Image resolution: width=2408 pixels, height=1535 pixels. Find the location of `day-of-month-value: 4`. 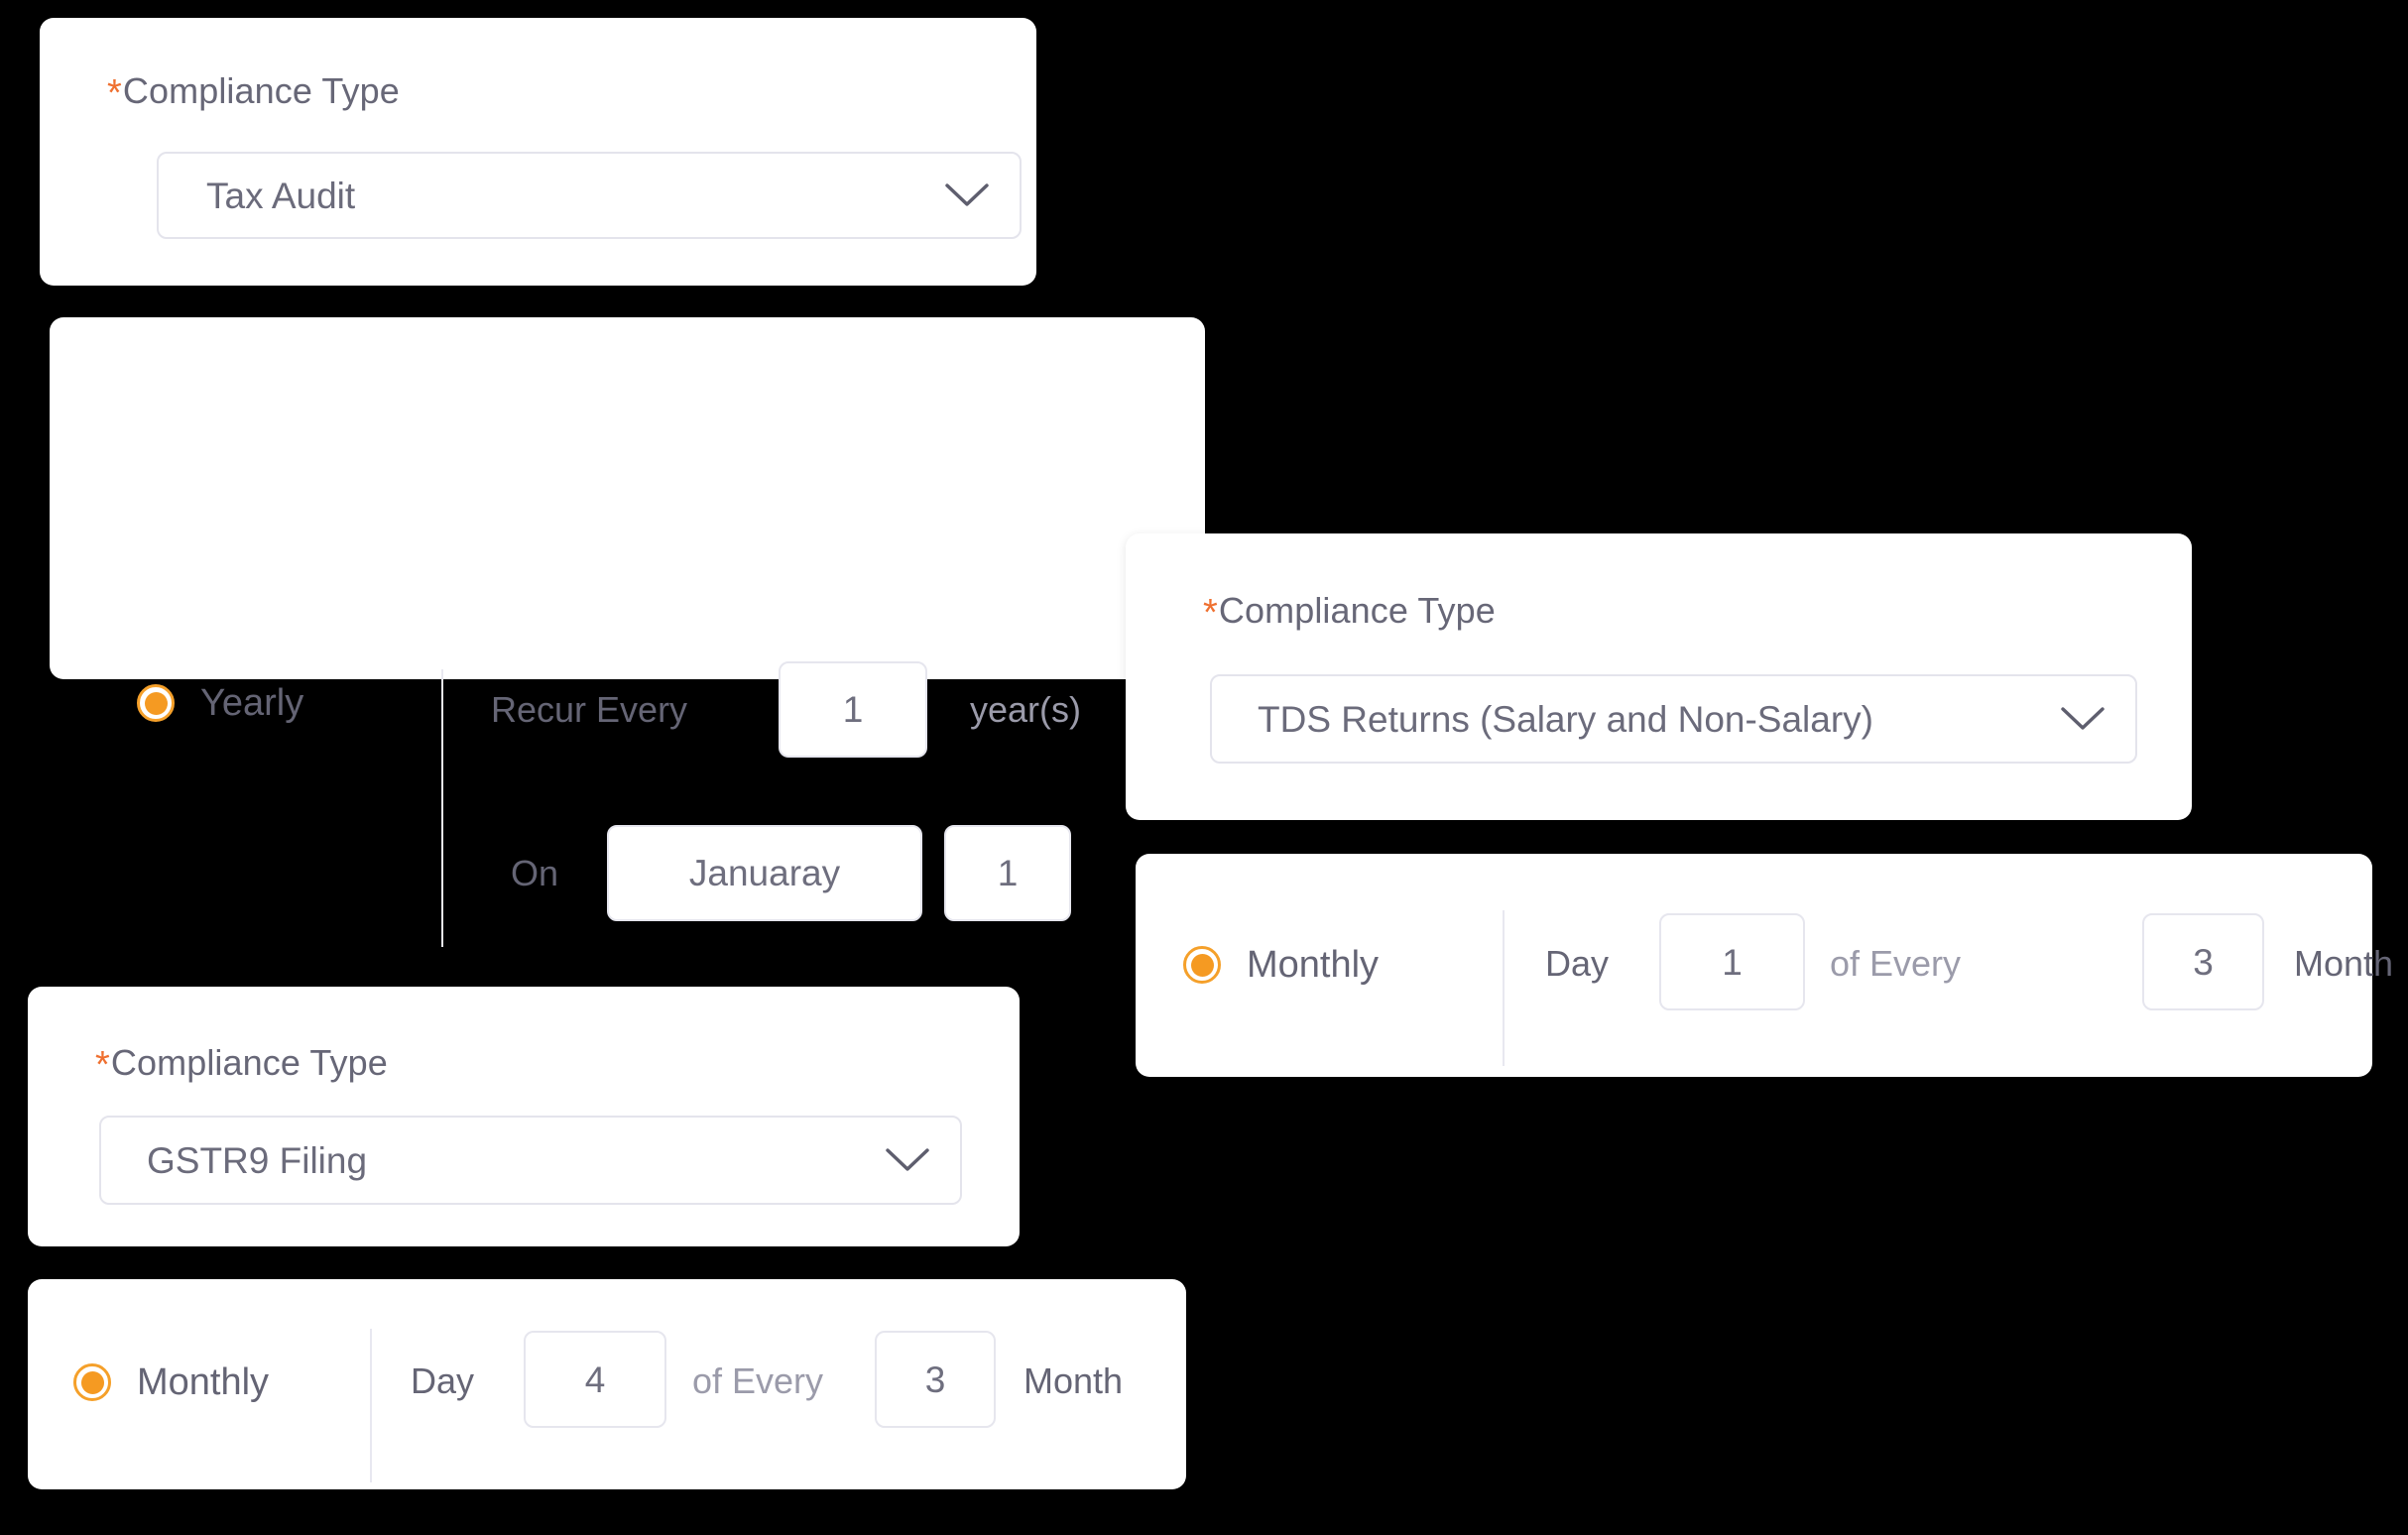

day-of-month-value: 4 is located at coordinates (595, 1379).